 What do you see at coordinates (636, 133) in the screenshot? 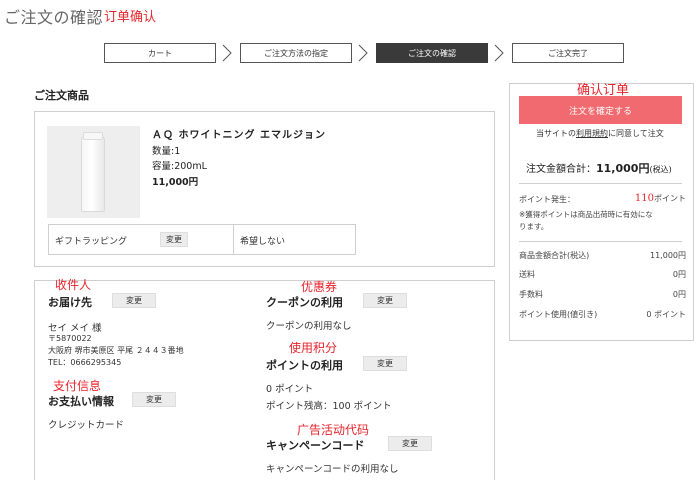
I see `terms-suffix: に同意して注文` at bounding box center [636, 133].